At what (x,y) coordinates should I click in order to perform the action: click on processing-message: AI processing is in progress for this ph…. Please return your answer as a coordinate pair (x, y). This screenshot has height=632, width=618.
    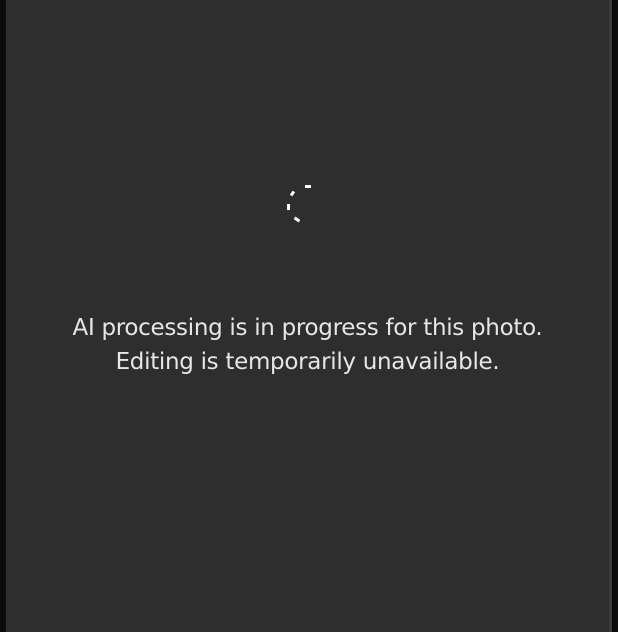
    Looking at the image, I should click on (307, 345).